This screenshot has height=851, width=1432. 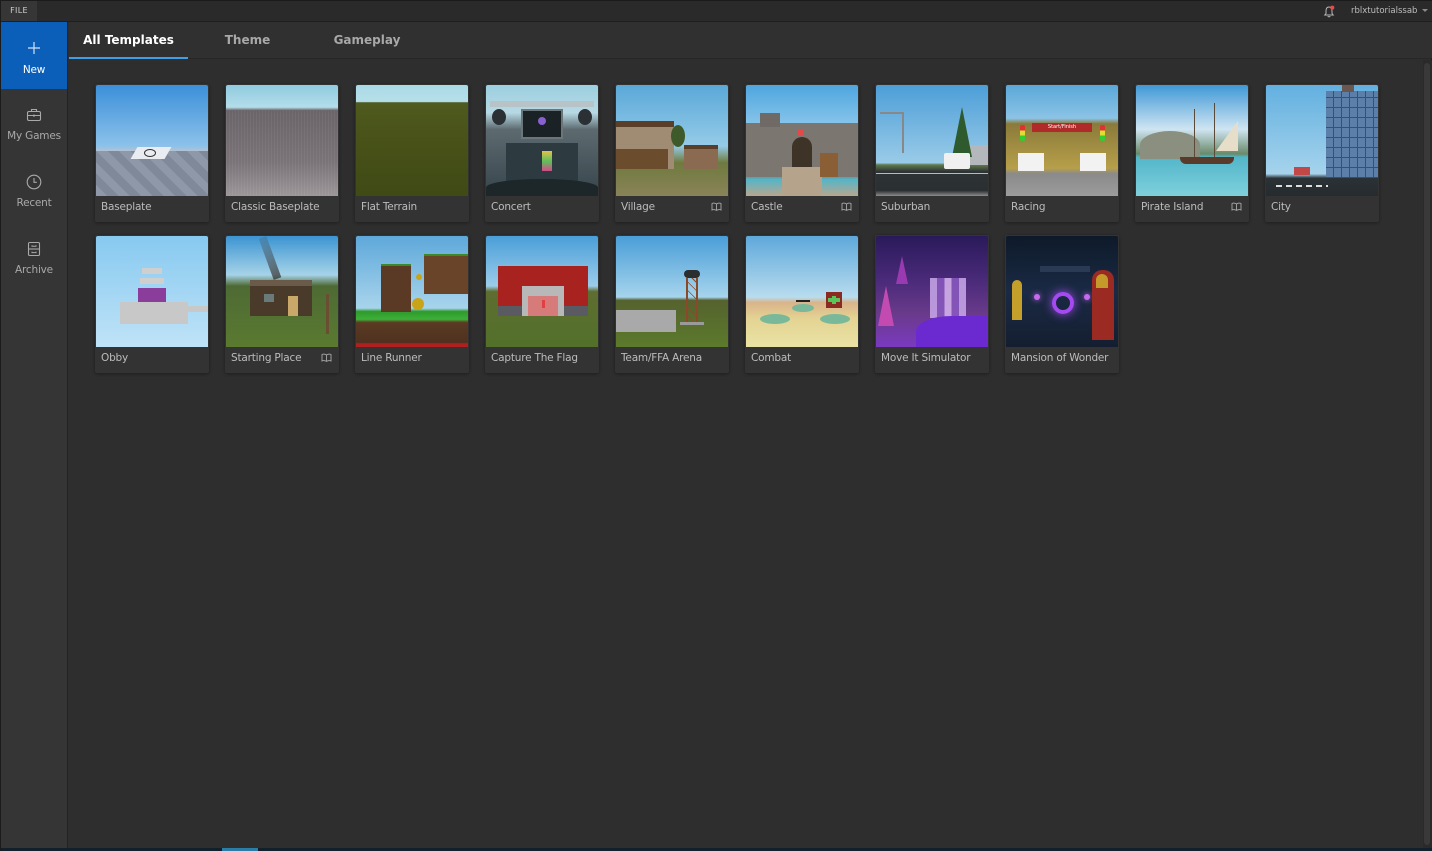 I want to click on scrollbar-thumb, so click(x=1427, y=454).